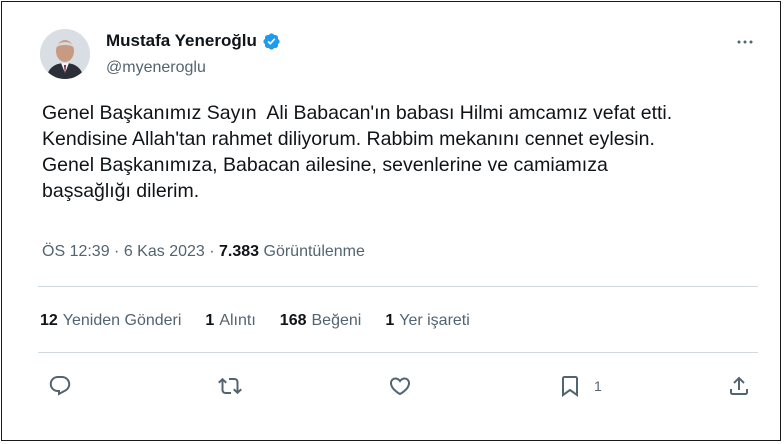  Describe the element at coordinates (76, 252) in the screenshot. I see `tweet-time: ÖS 12:39` at that location.